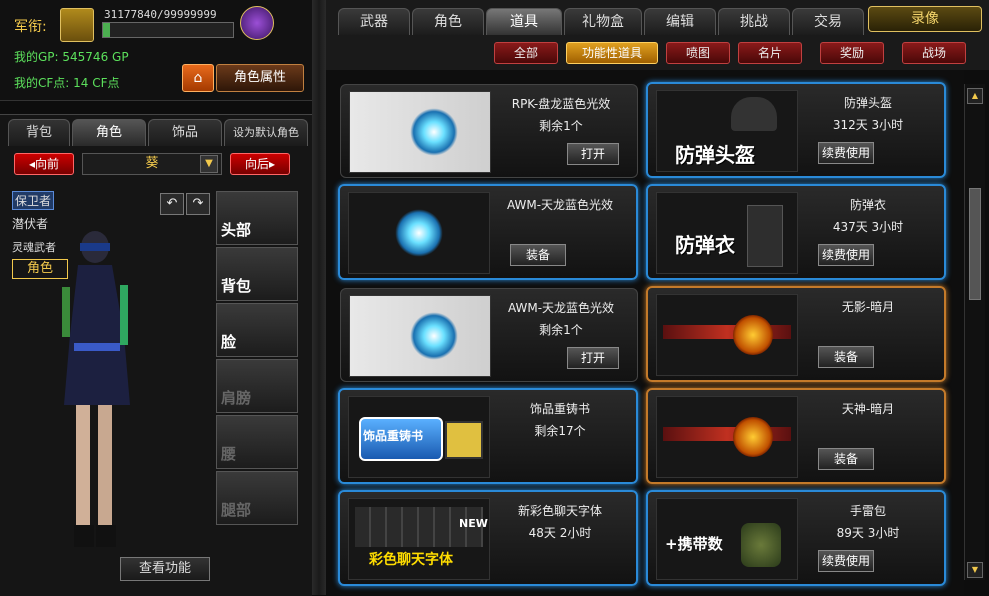 The width and height of the screenshot is (989, 596). I want to click on item-name: 新彩色聊天字体, so click(559, 511).